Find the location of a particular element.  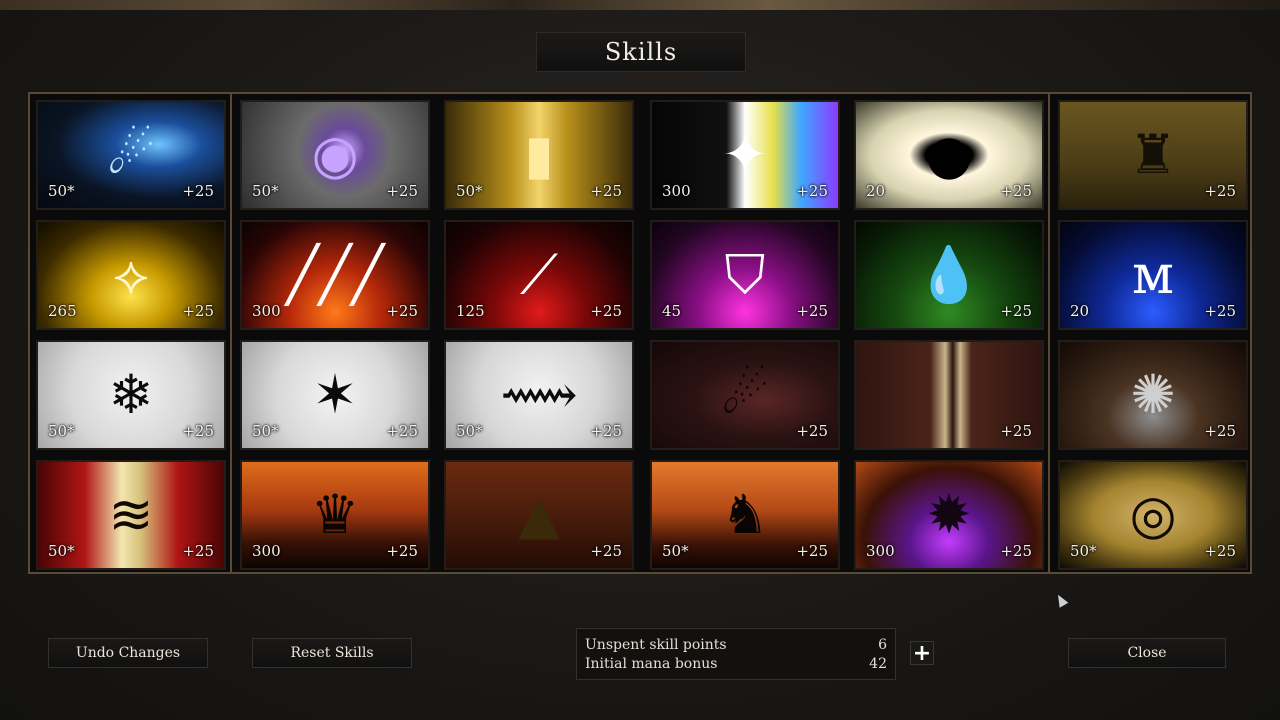

page-title: Skills is located at coordinates (641, 52).